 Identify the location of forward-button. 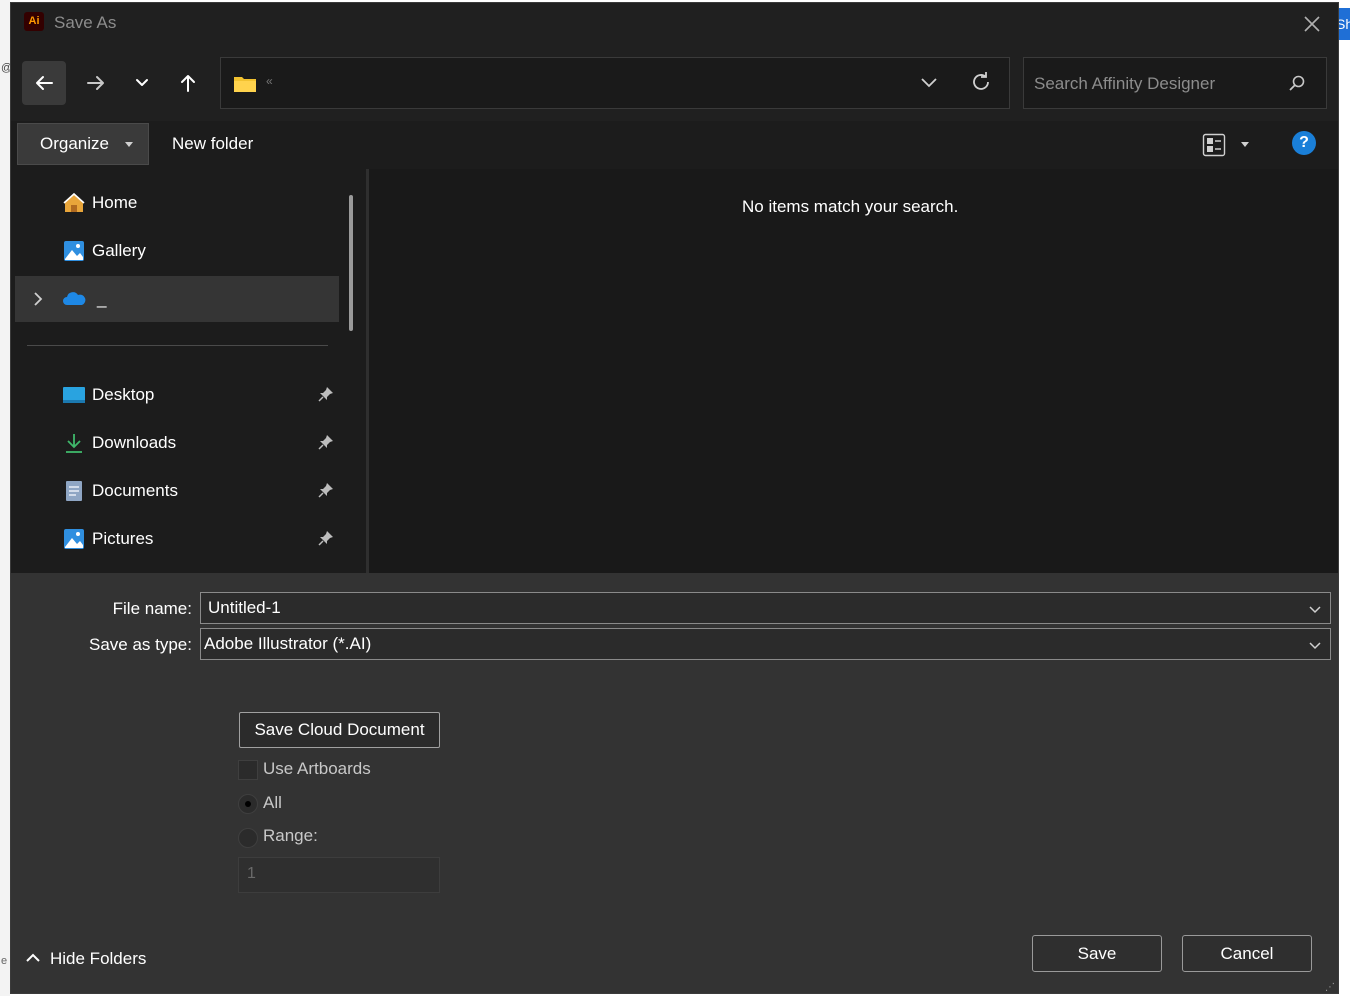
(96, 83).